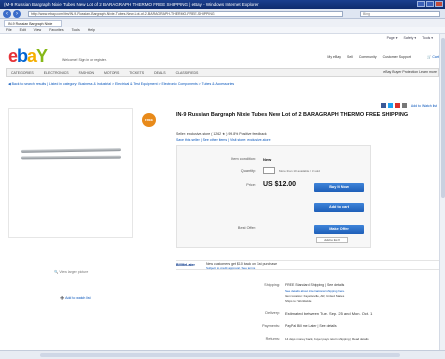  What do you see at coordinates (23, 30) in the screenshot?
I see `menu-edit: Edit` at bounding box center [23, 30].